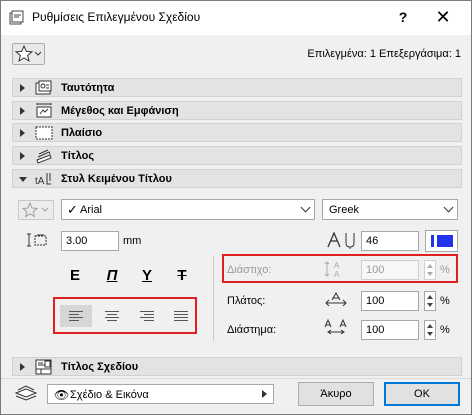  What do you see at coordinates (430, 301) in the screenshot?
I see `text-width-stepper` at bounding box center [430, 301].